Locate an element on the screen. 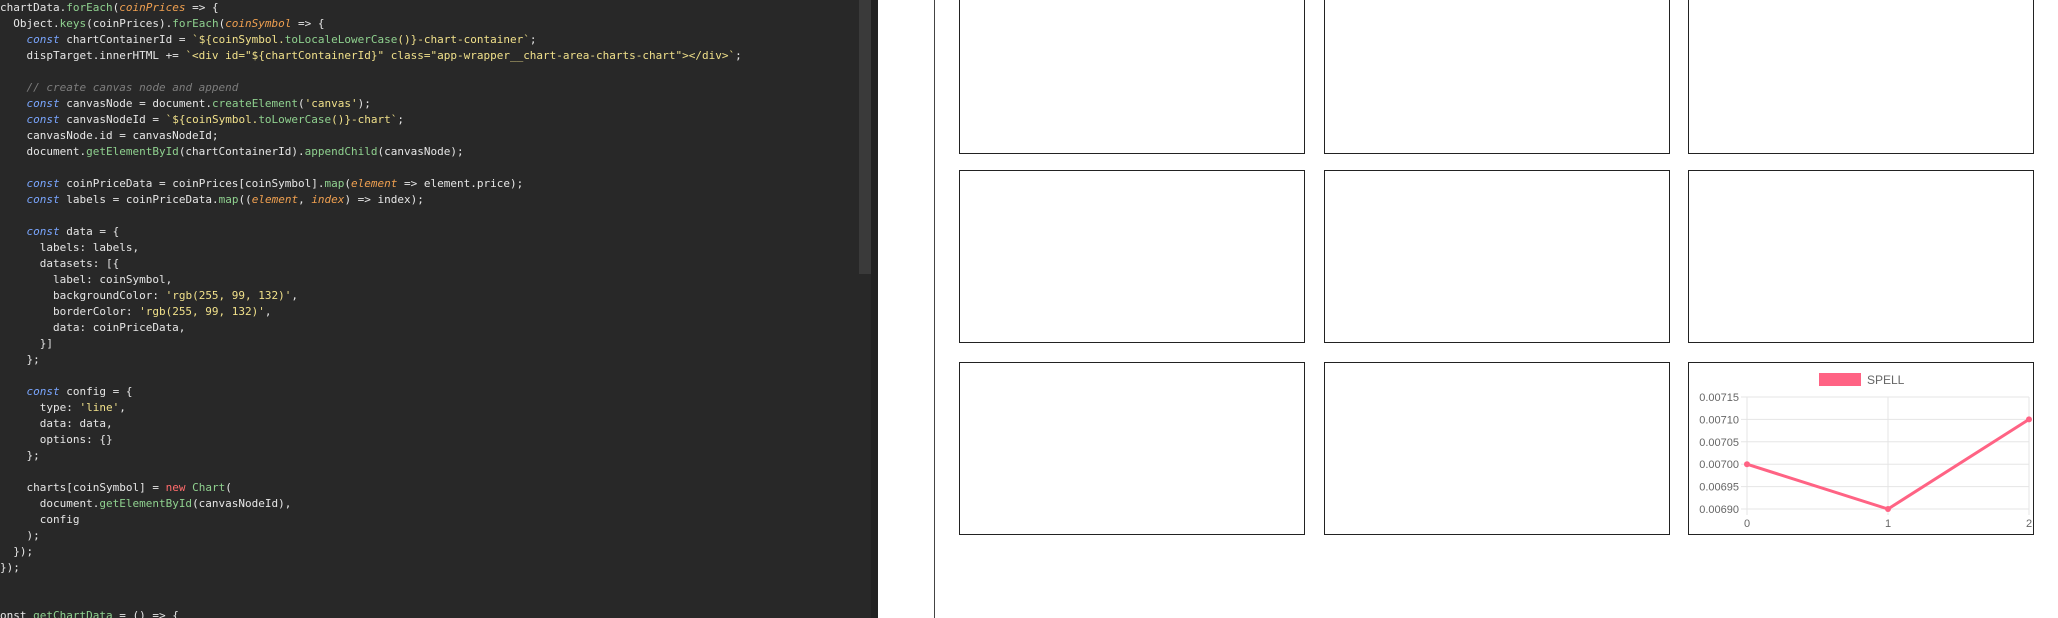 The image size is (2058, 618). chart-grid is located at coordinates (1885, 455).